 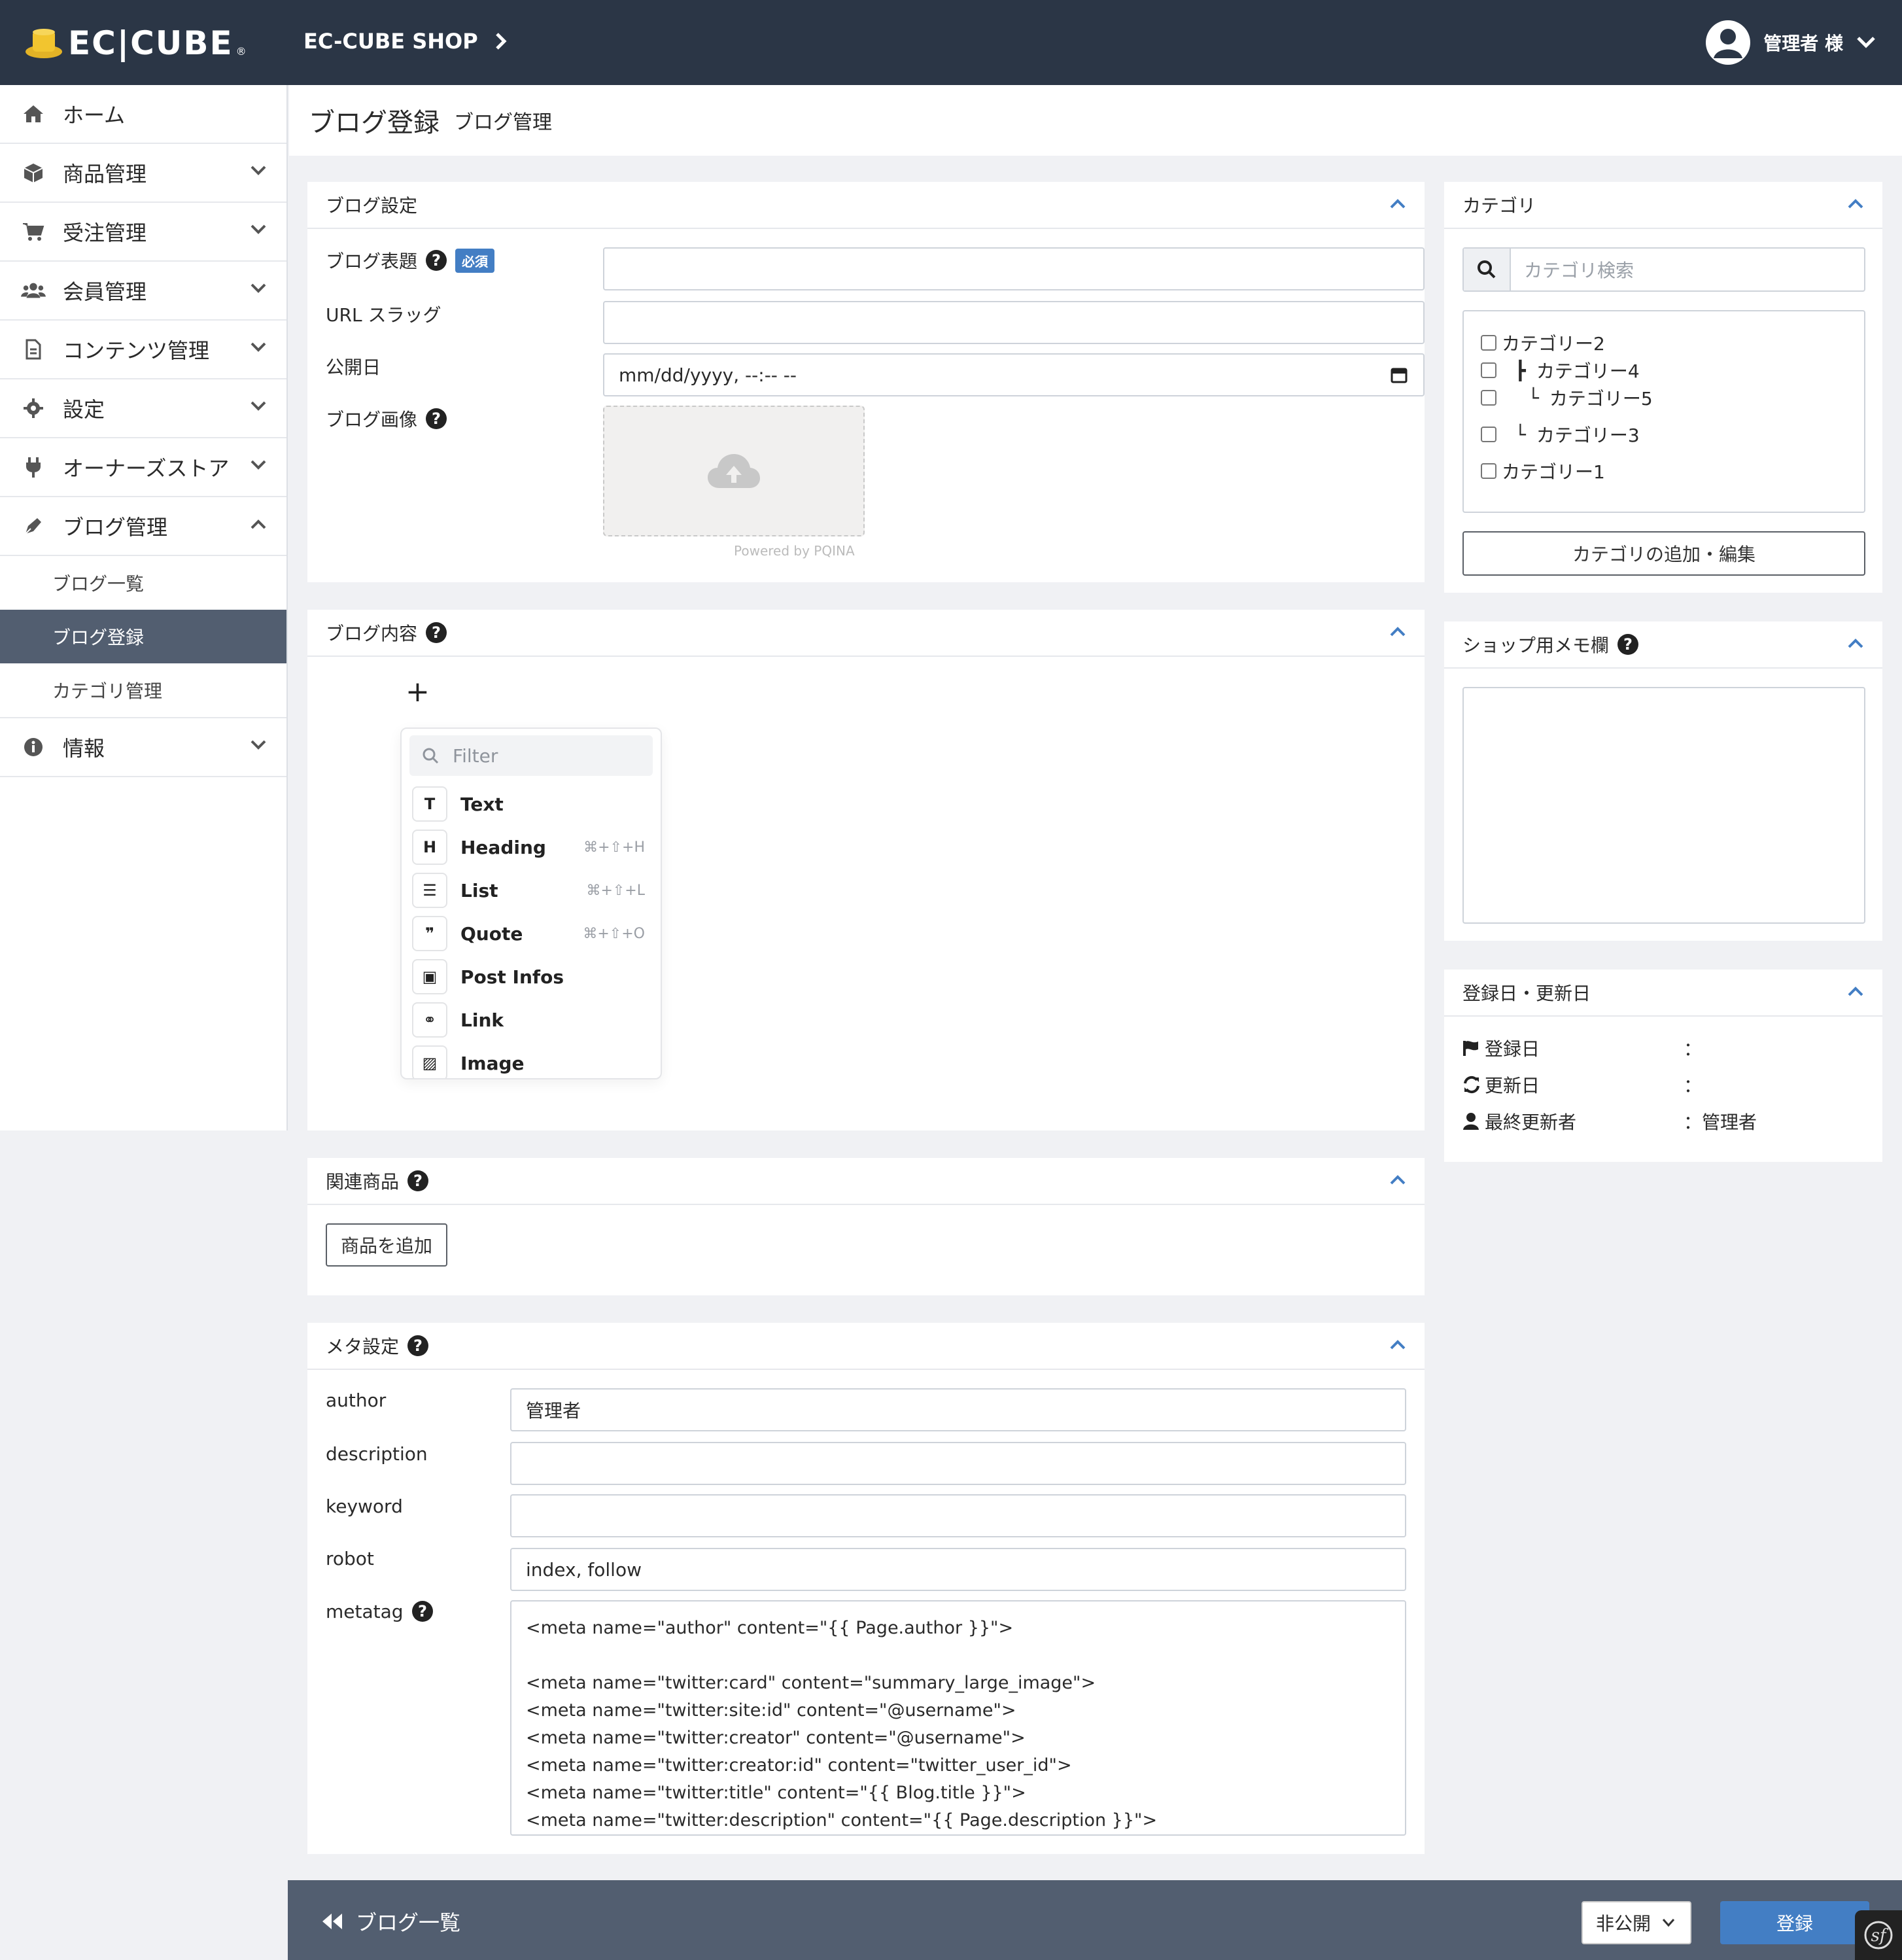 What do you see at coordinates (492, 933) in the screenshot?
I see `block-label: Quote` at bounding box center [492, 933].